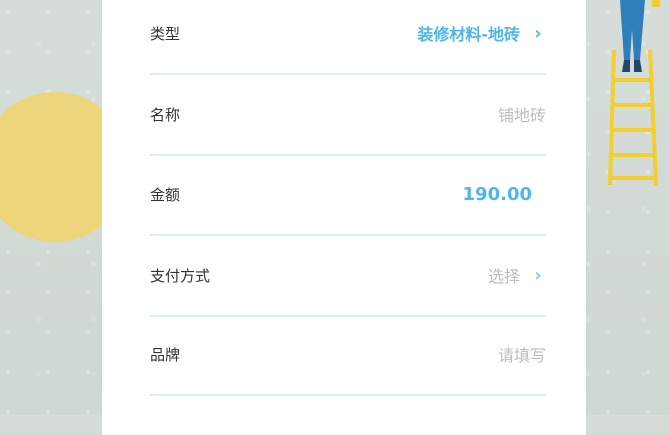 Image resolution: width=670 pixels, height=435 pixels. Describe the element at coordinates (634, 93) in the screenshot. I see `ladder-worker-illustration` at that location.